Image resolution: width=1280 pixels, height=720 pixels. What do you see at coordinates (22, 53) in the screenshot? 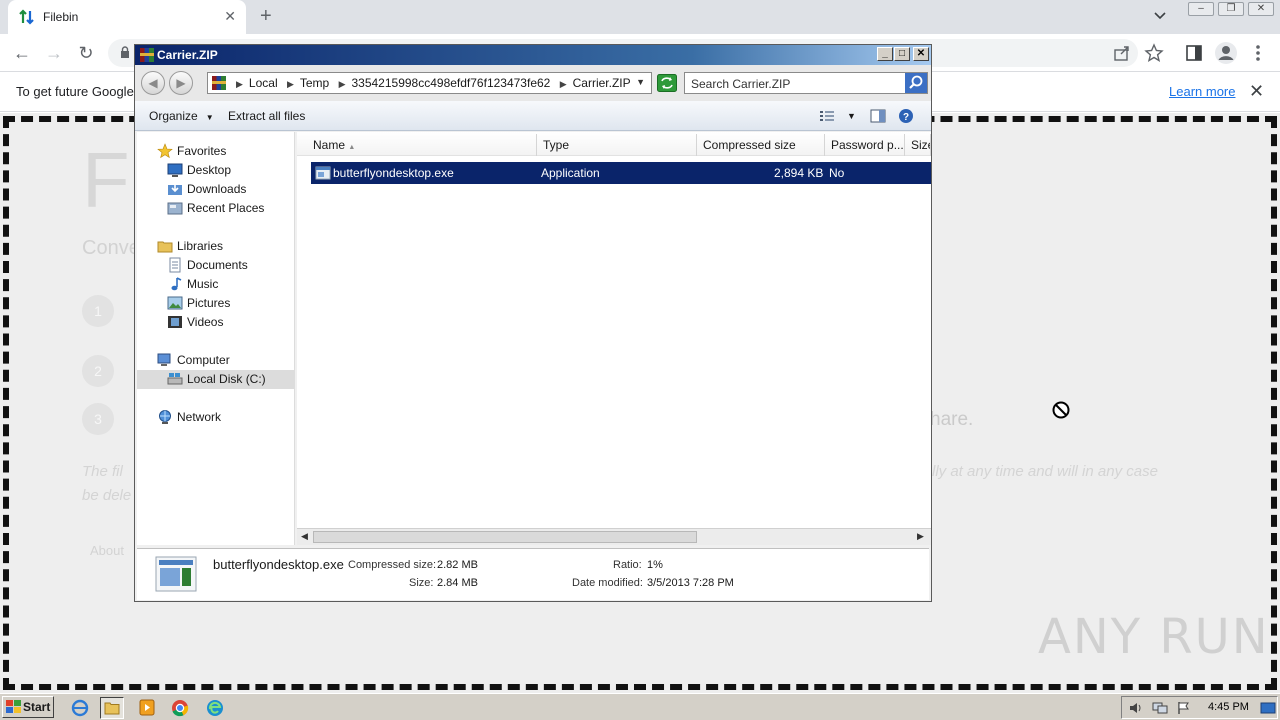
I see `back-arrow-icon: ←` at bounding box center [22, 53].